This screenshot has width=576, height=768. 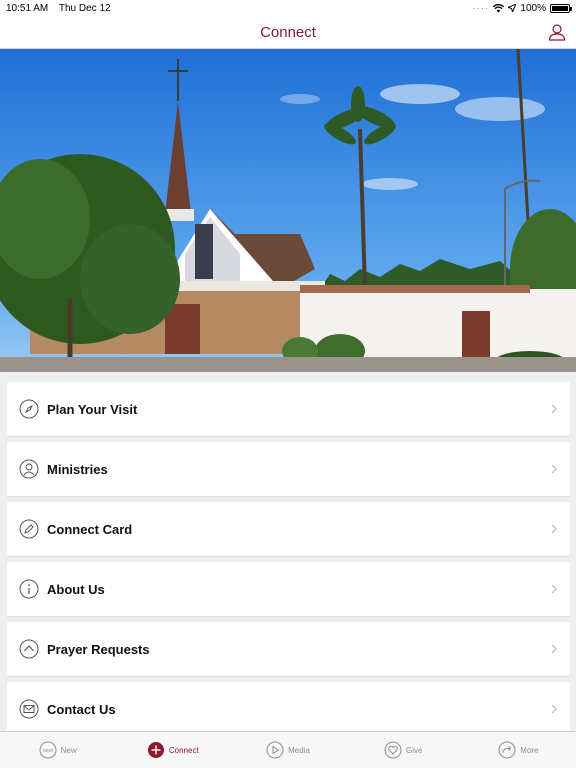 What do you see at coordinates (57, 750) in the screenshot?
I see `tab-new: NEW New` at bounding box center [57, 750].